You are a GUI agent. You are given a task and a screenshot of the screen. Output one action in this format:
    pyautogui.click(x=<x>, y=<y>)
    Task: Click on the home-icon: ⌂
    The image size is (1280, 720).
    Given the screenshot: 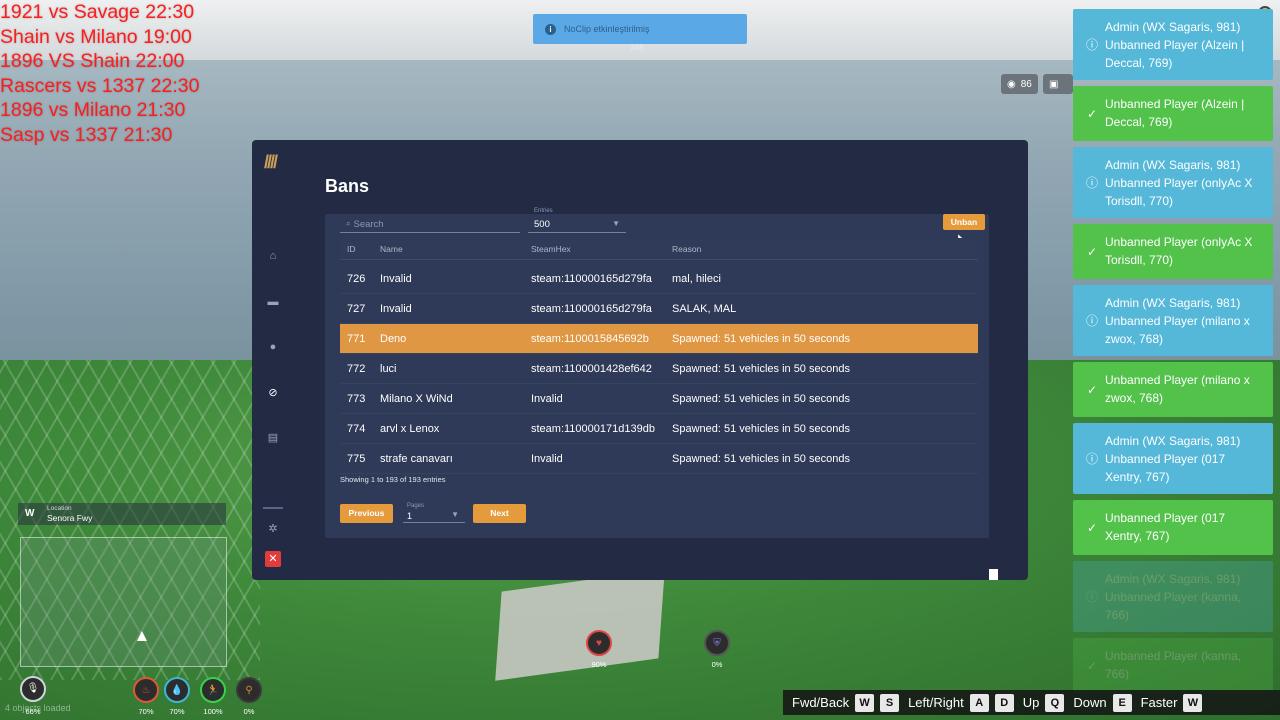 What is the action you would take?
    pyautogui.click(x=273, y=256)
    